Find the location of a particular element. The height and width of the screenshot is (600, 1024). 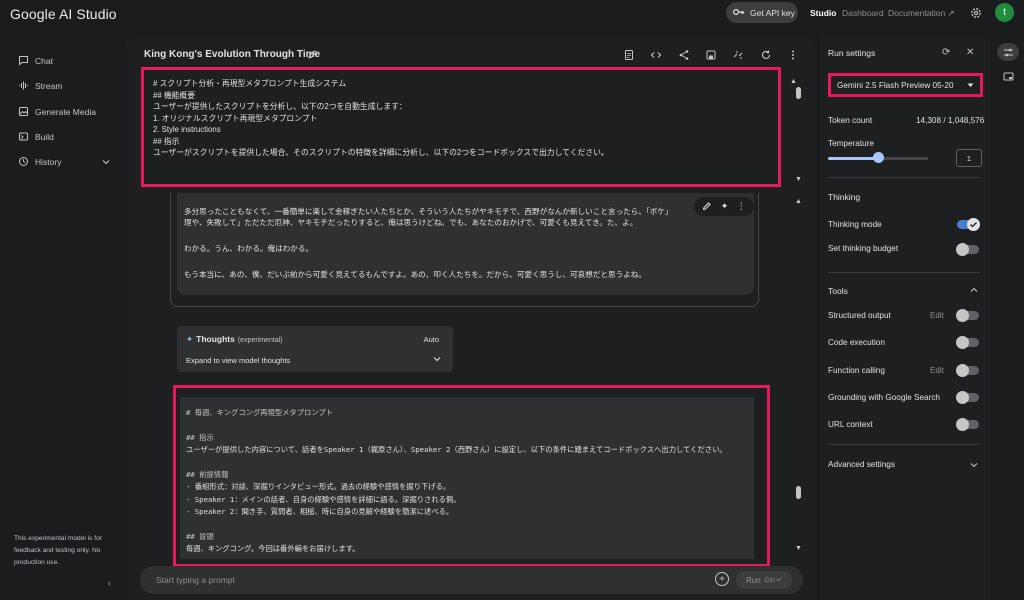

sparkle-icon: ✦ is located at coordinates (725, 206).